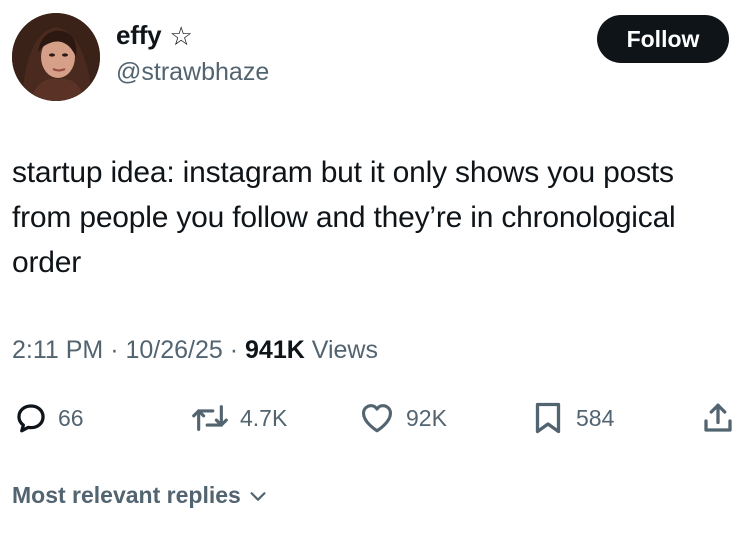  What do you see at coordinates (238, 418) in the screenshot?
I see `repost-button: 4.7K` at bounding box center [238, 418].